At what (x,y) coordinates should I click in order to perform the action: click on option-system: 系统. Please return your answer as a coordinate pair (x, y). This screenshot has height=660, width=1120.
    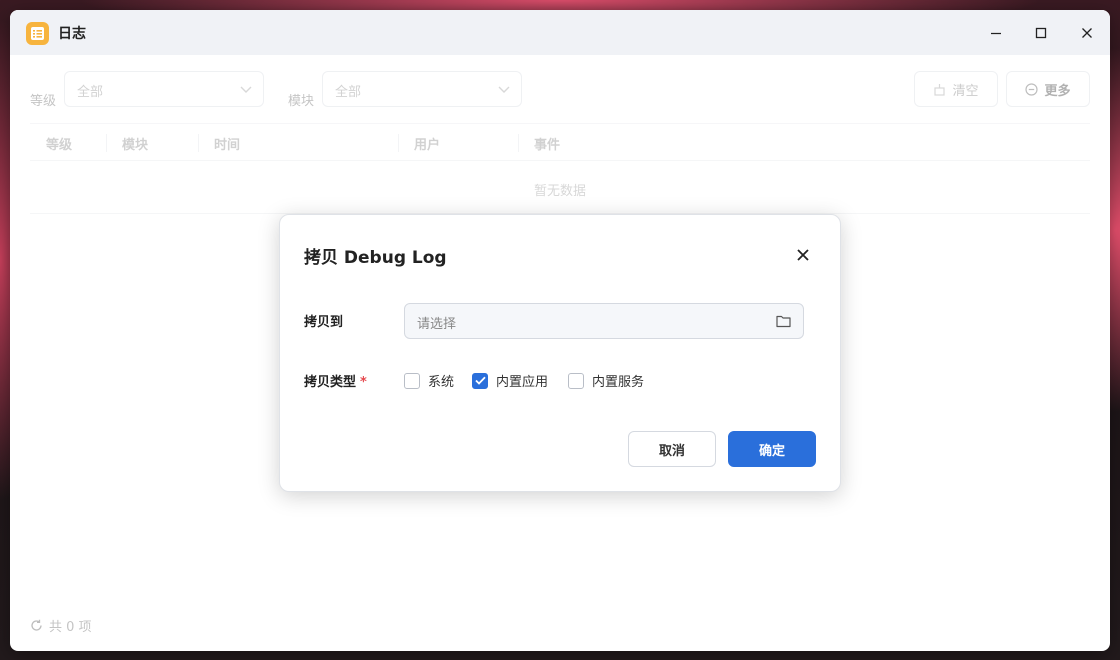
    Looking at the image, I should click on (429, 380).